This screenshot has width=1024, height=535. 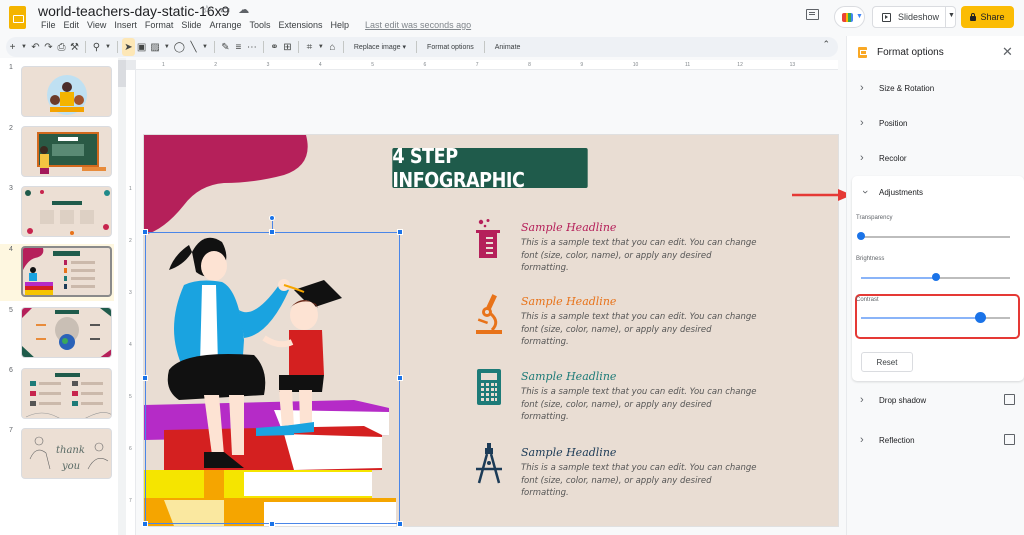 I want to click on section-label: Adjustments, so click(x=901, y=192).